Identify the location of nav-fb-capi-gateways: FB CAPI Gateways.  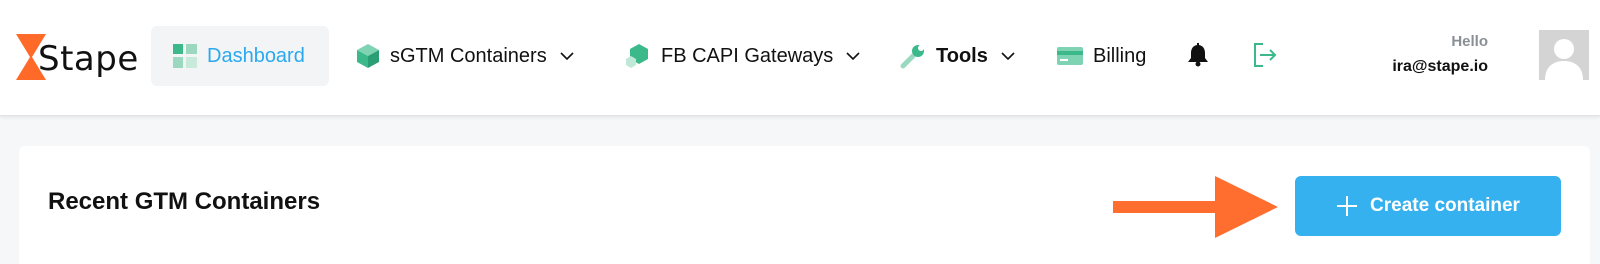
(742, 56).